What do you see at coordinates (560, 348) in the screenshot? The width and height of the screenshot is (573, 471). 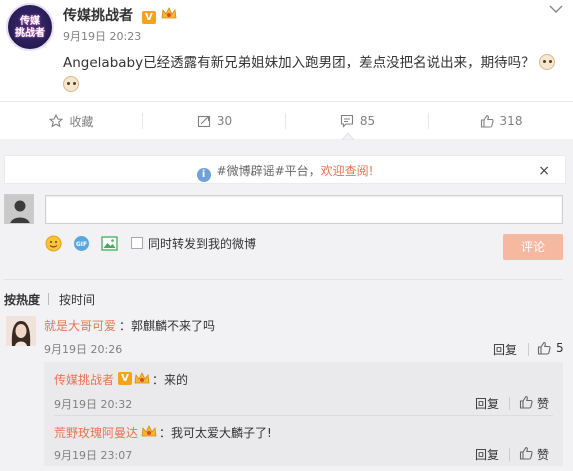 I see `comment-like-count: 5` at bounding box center [560, 348].